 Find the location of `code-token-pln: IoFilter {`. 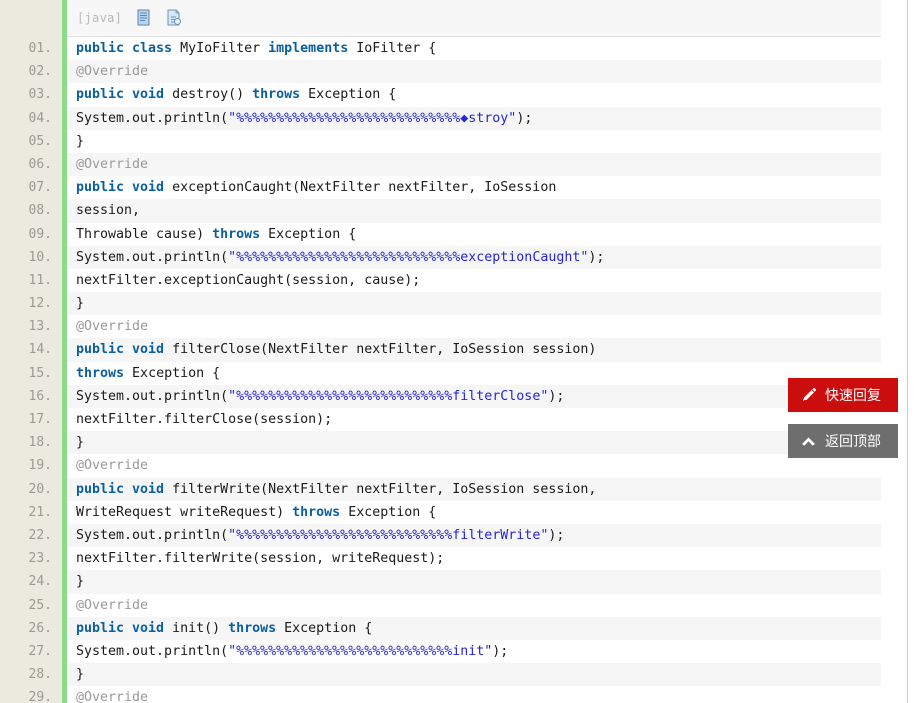

code-token-pln: IoFilter { is located at coordinates (392, 48).